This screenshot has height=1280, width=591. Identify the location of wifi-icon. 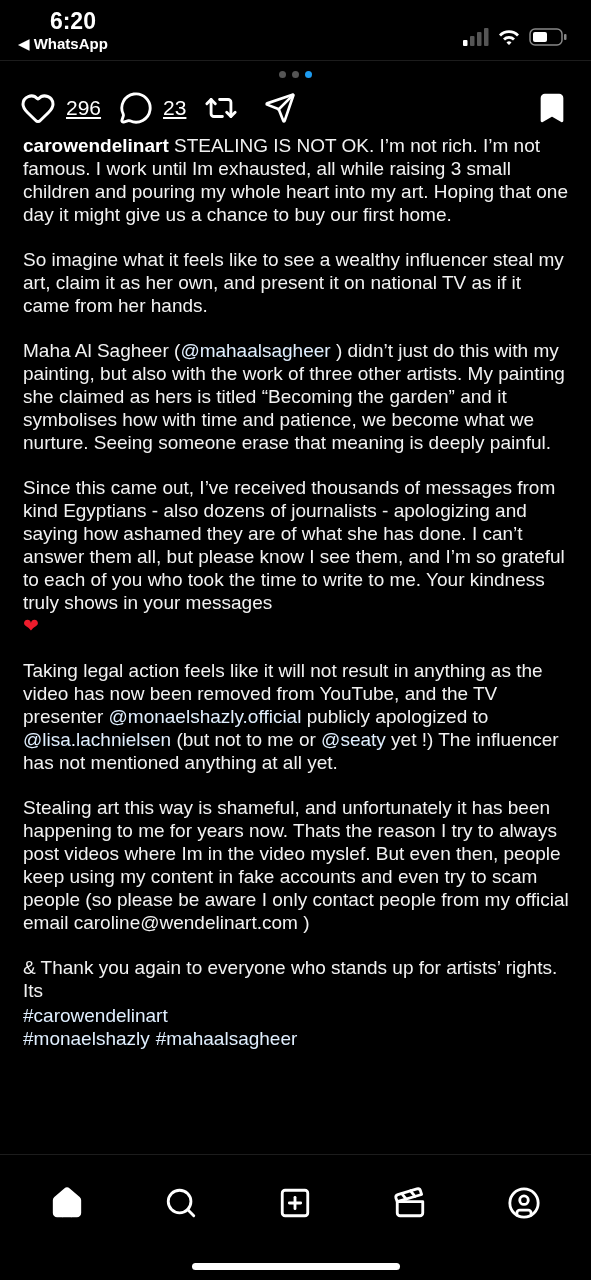
(509, 37).